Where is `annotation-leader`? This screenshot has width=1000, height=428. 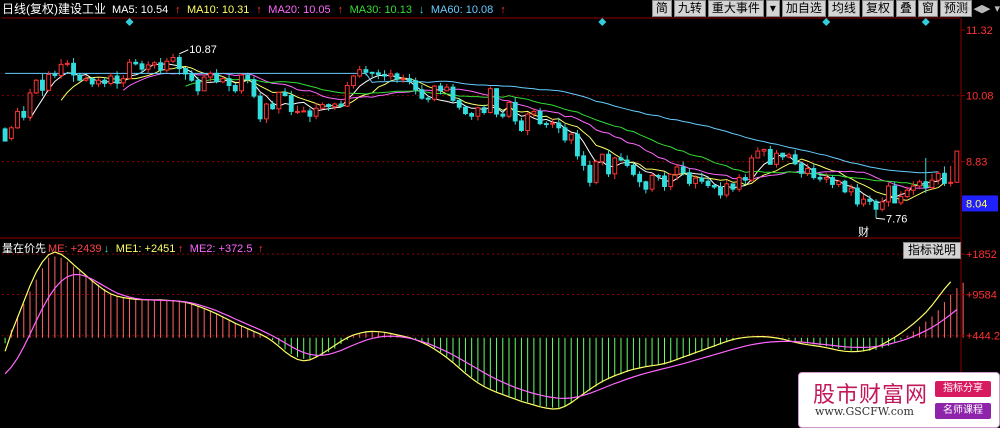
annotation-leader is located at coordinates (184, 52).